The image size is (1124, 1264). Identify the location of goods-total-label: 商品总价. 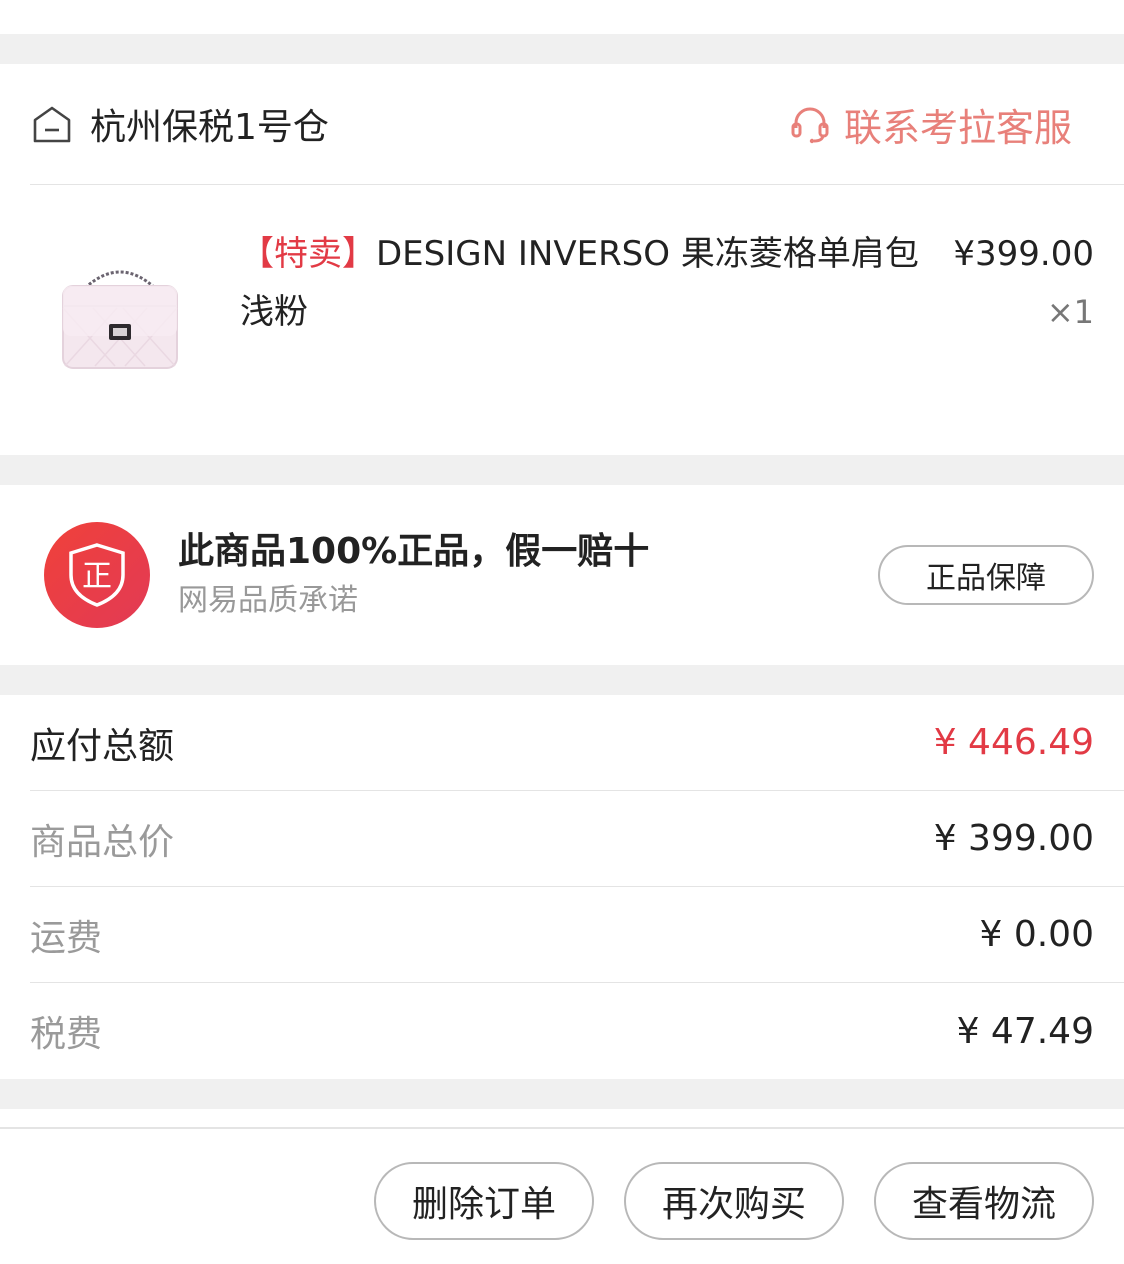
(102, 842).